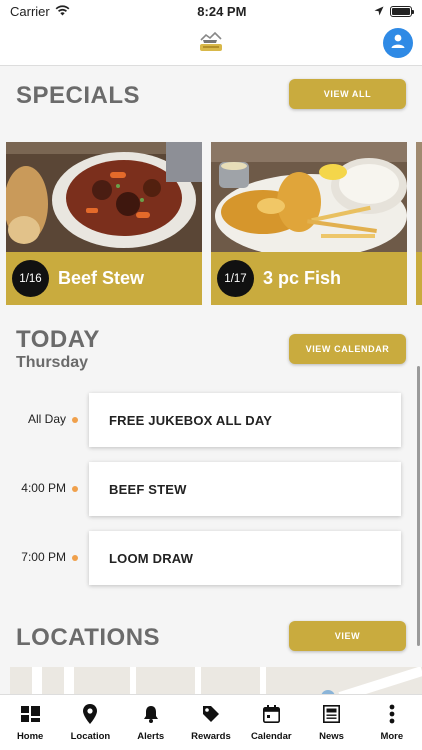 This screenshot has height=750, width=422. What do you see at coordinates (245, 558) in the screenshot?
I see `event-card: LOOM DRAW` at bounding box center [245, 558].